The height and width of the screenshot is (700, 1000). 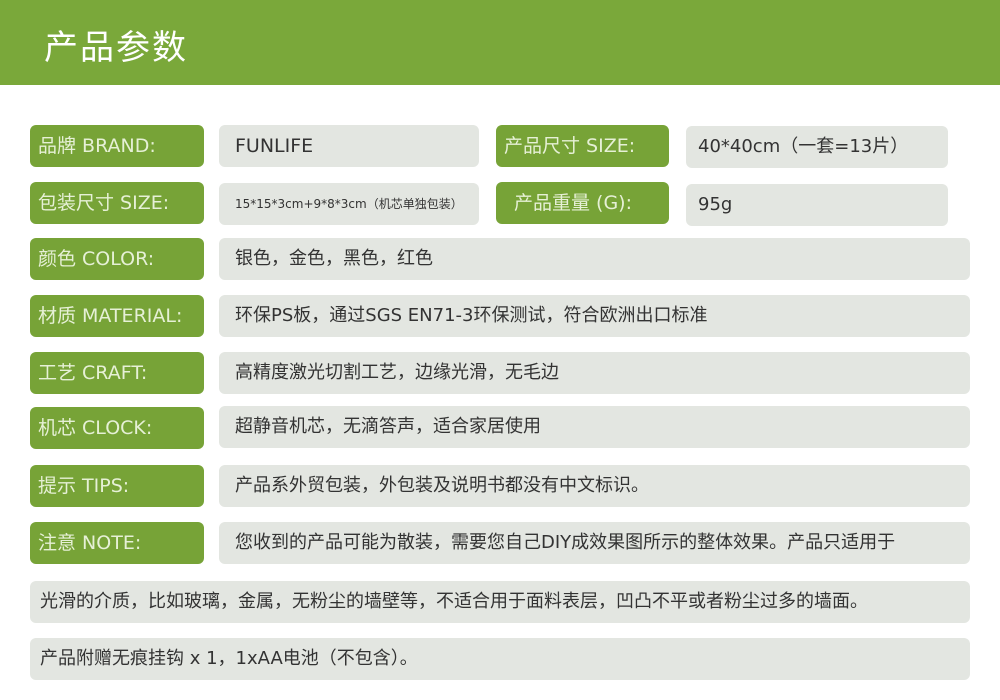 I want to click on note-value: 您收到的产品可能为散装，需要您自己DIY成效果图所示的整体效果。产品只适用于, so click(x=594, y=543).